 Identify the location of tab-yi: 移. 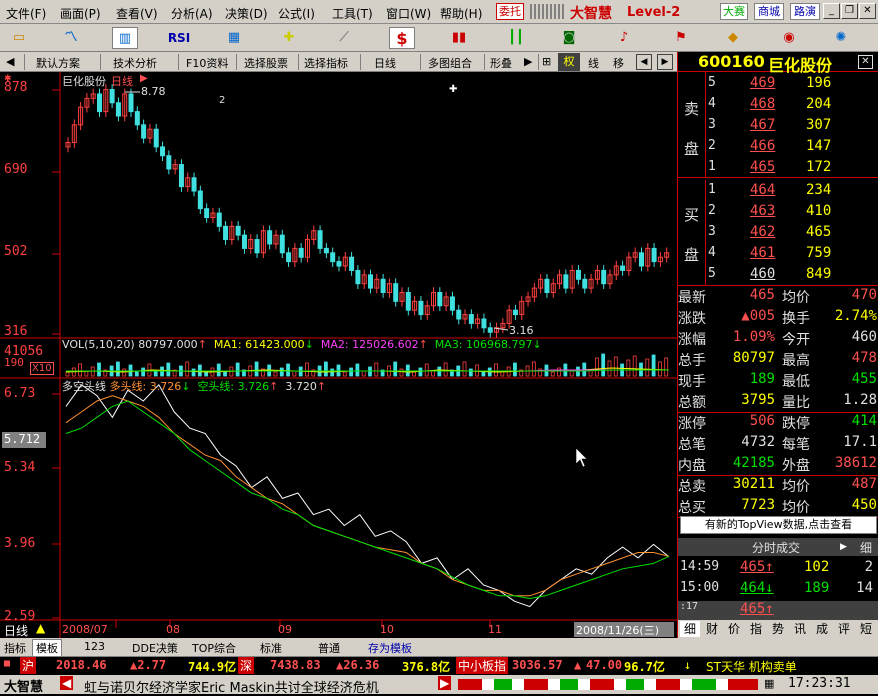
(618, 63).